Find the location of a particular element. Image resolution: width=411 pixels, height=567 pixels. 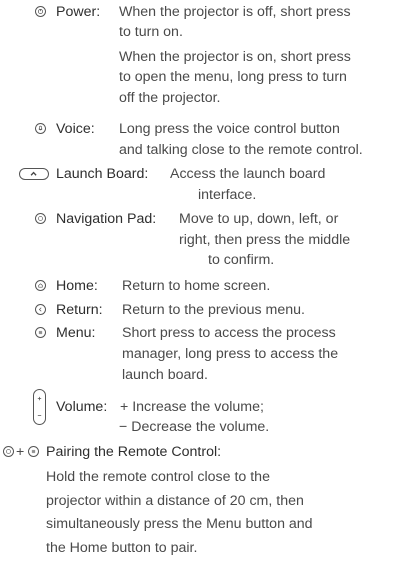

volume-text-1: + Increase the volume; is located at coordinates (192, 407).